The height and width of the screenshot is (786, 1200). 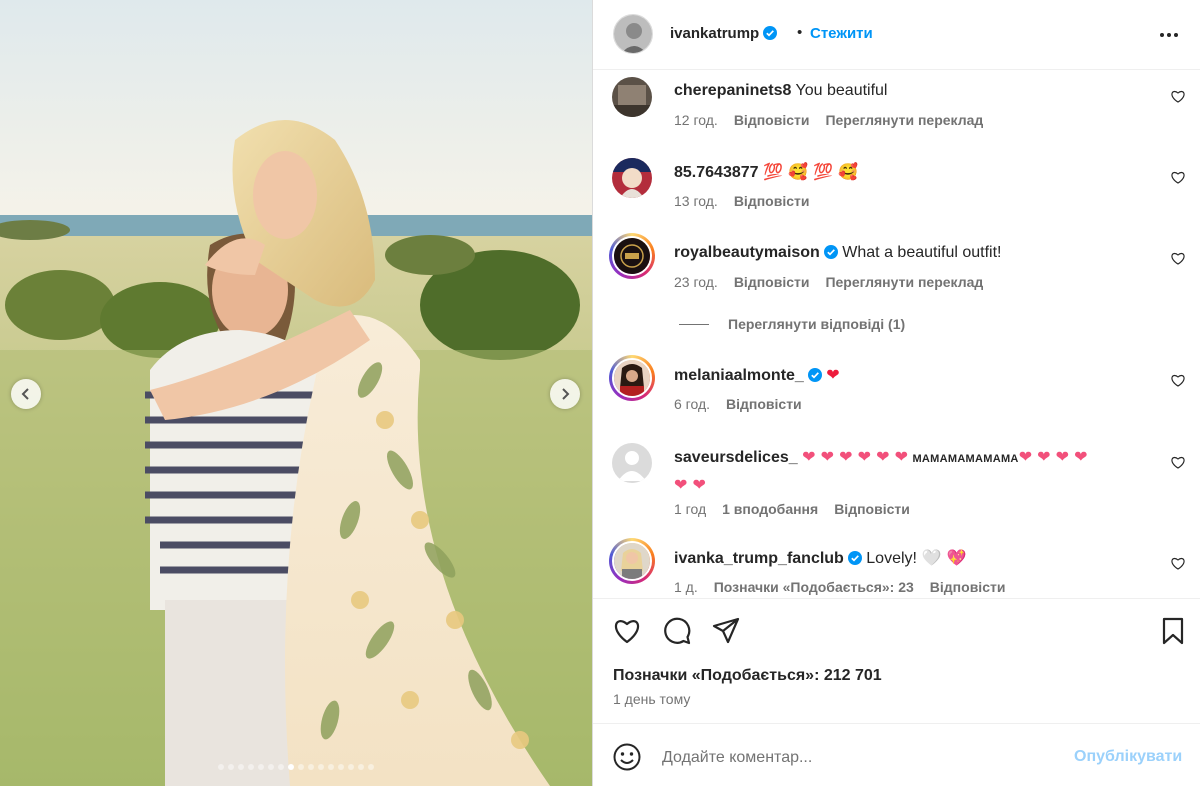 I want to click on previous-photo-button, so click(x=26, y=394).